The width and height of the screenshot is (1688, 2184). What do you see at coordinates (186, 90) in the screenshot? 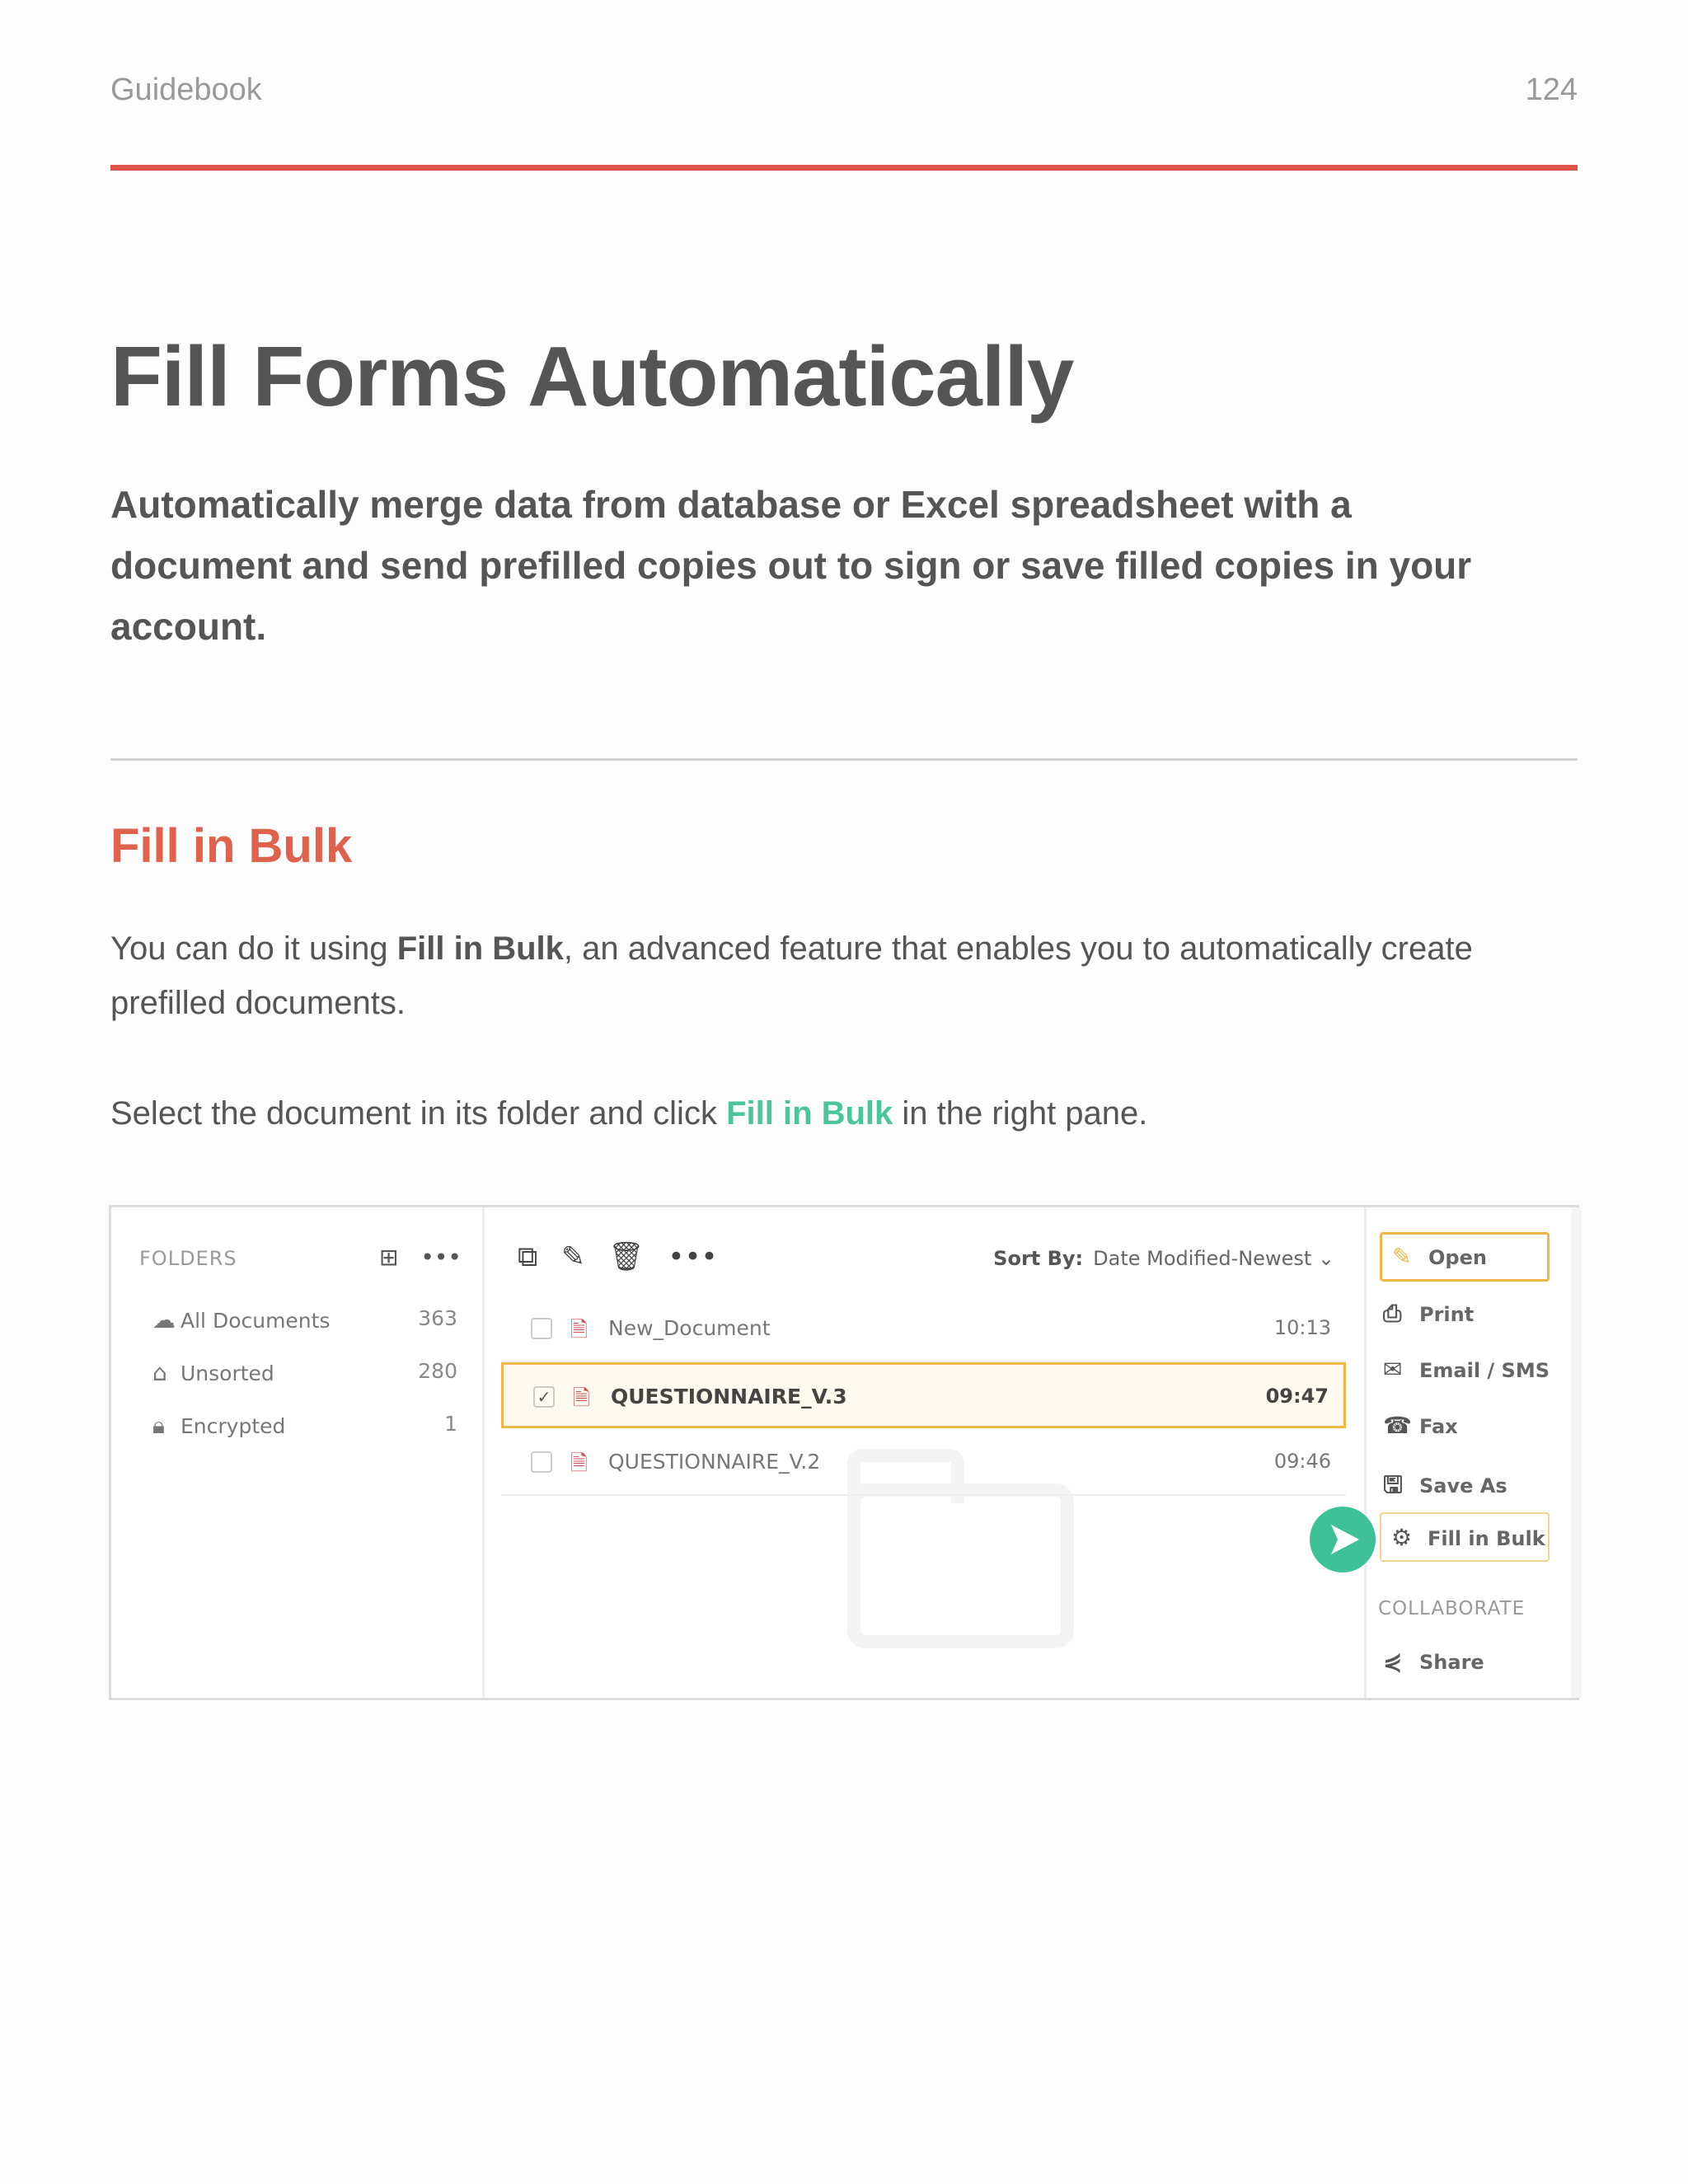
I see `running-header-title: Guidebook` at bounding box center [186, 90].